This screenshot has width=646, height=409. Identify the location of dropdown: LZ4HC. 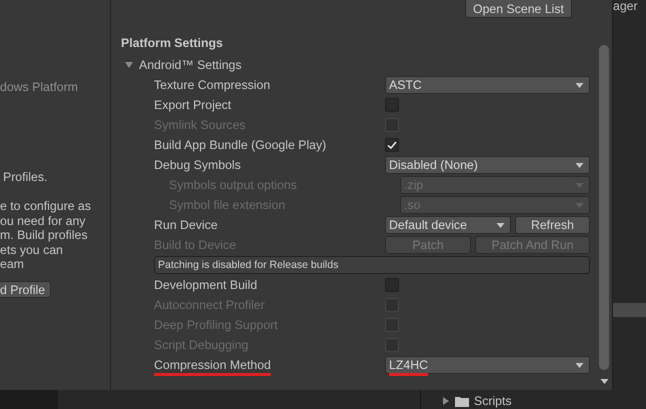
(487, 365).